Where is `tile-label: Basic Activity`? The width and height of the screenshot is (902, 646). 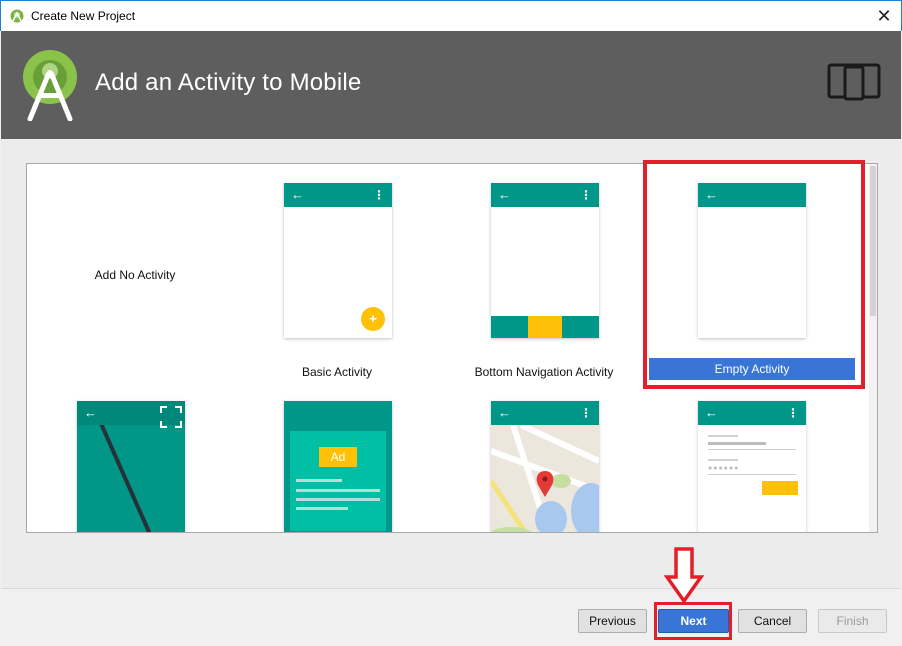
tile-label: Basic Activity is located at coordinates (337, 372).